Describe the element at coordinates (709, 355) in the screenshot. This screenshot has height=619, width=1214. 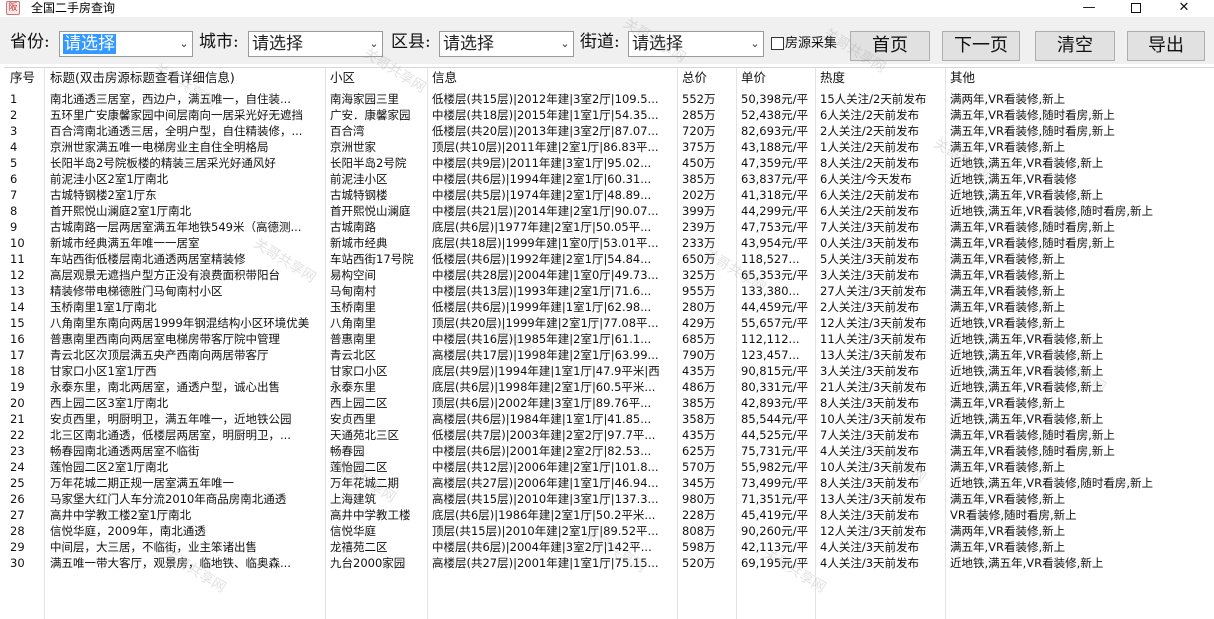
I see `row-total-price: 790万` at that location.